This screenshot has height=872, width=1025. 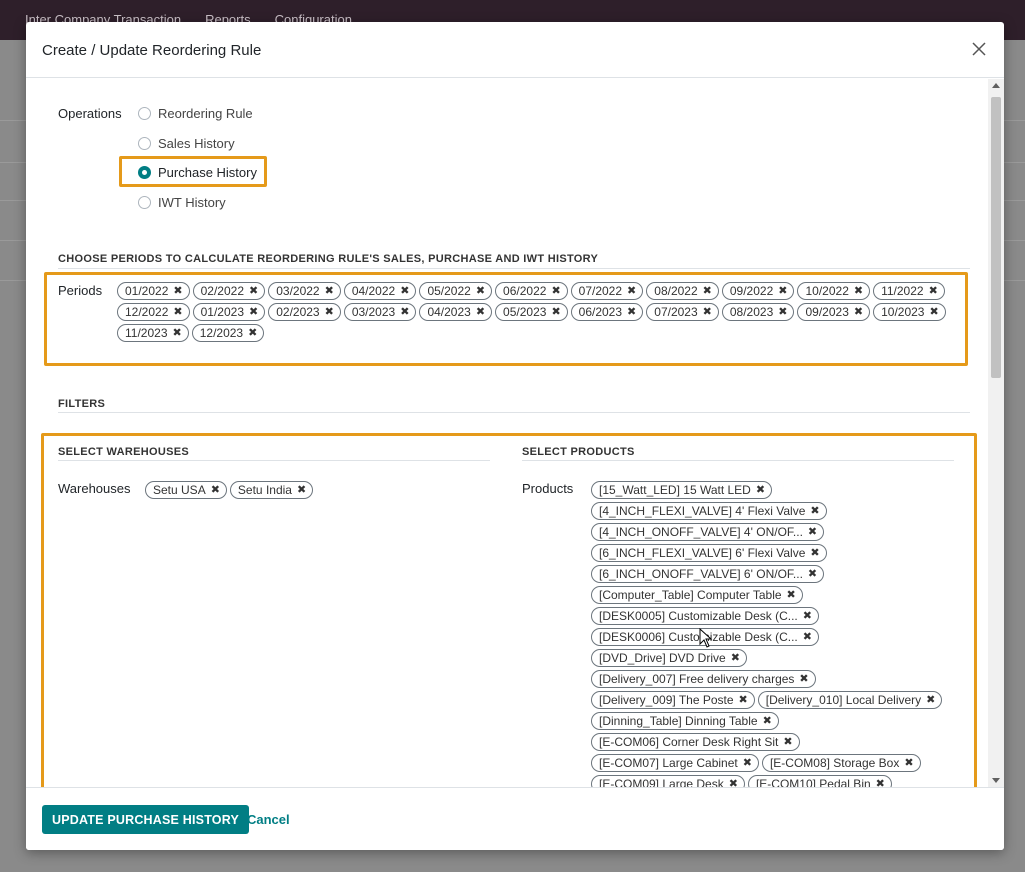 What do you see at coordinates (841, 763) in the screenshot?
I see `product-tag: [E-COM08] Storage Box ✖` at bounding box center [841, 763].